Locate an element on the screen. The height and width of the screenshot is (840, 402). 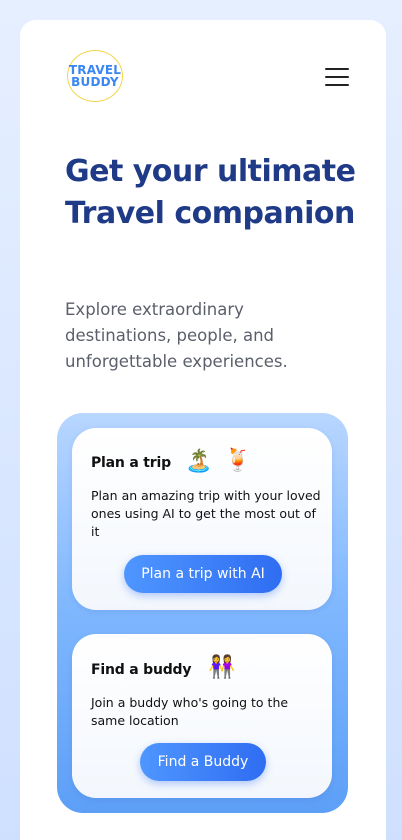
two-women-icon: 👭 is located at coordinates (222, 667).